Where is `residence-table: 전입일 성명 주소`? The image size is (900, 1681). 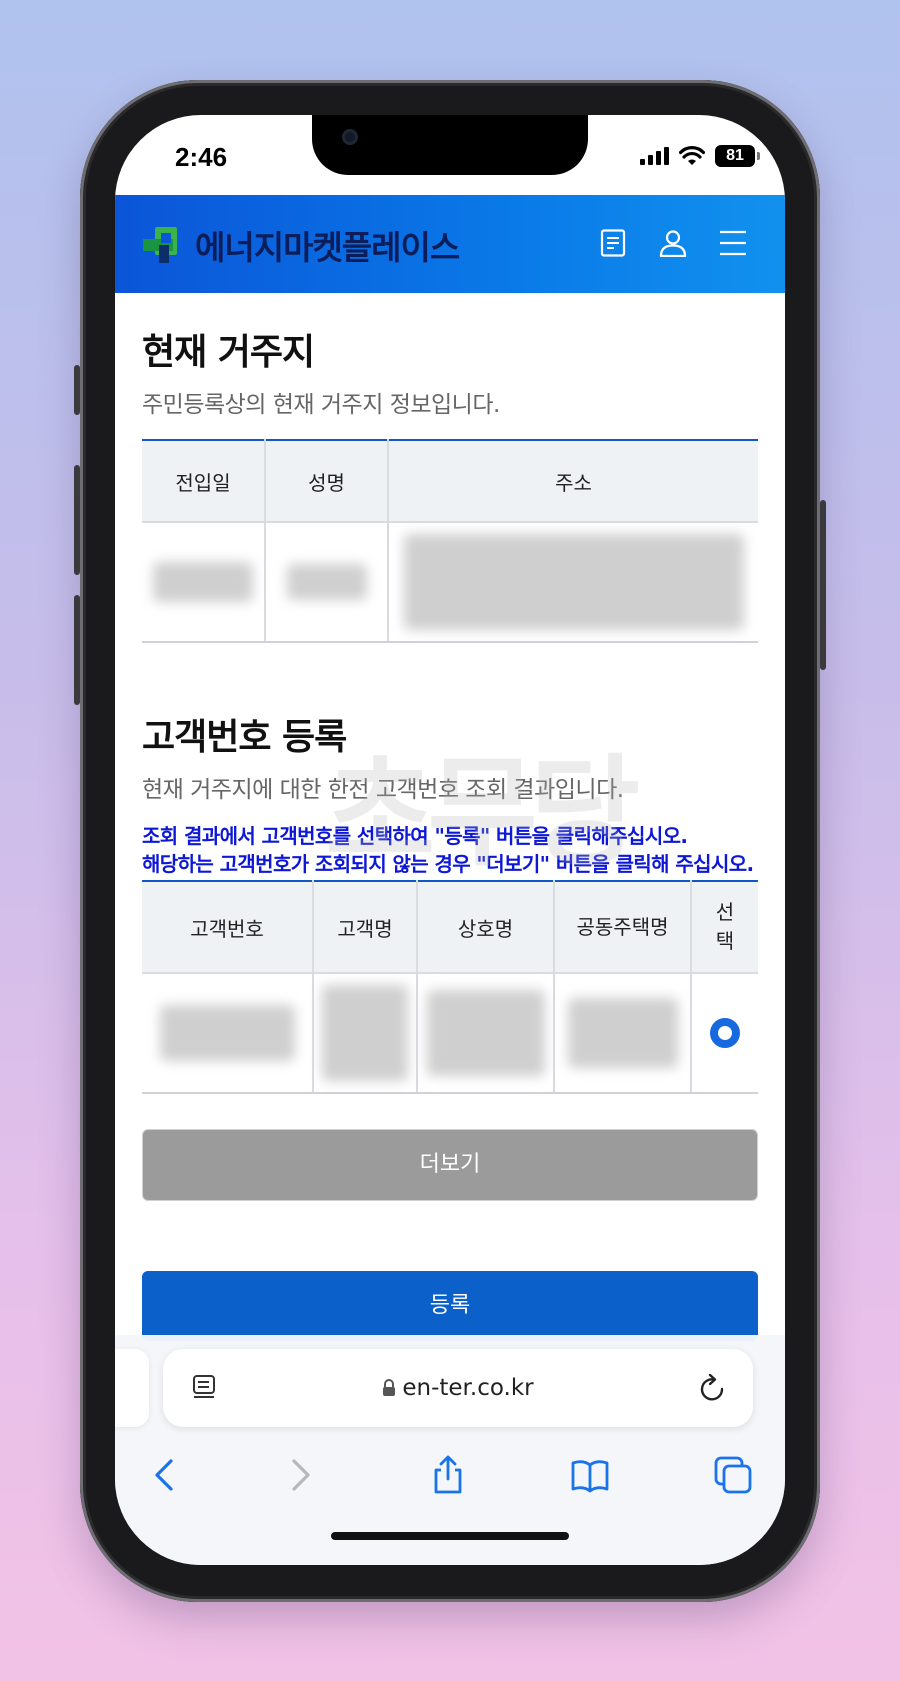
residence-table: 전입일 성명 주소 is located at coordinates (450, 541).